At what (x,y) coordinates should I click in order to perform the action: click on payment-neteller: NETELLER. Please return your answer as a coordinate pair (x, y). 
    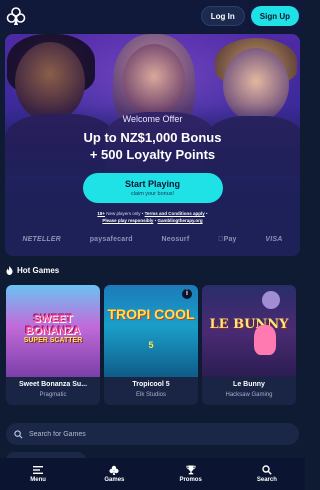
    Looking at the image, I should click on (41, 239).